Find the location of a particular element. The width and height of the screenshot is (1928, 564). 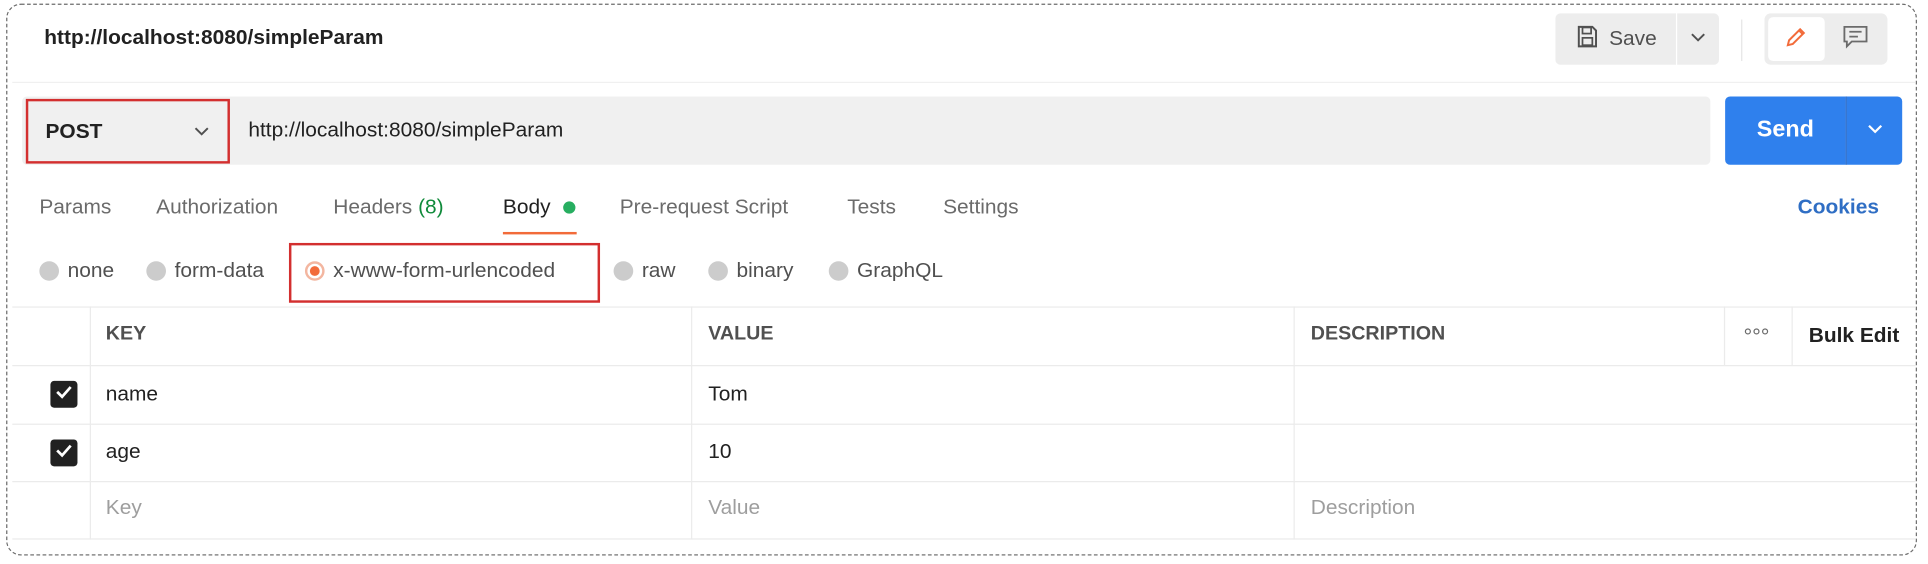

radio-graphql: GraphQL is located at coordinates (886, 270).